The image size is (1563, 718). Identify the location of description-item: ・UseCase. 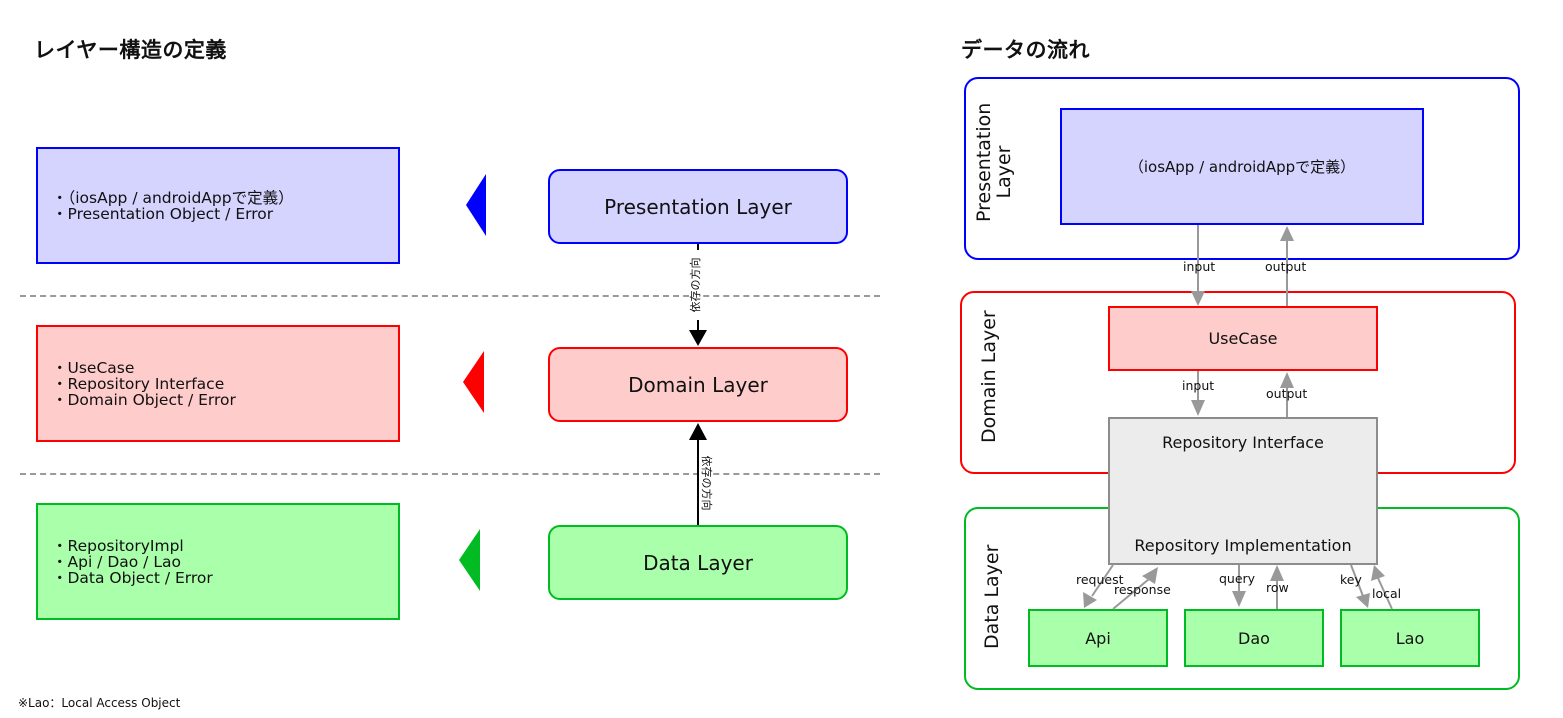
(93, 367).